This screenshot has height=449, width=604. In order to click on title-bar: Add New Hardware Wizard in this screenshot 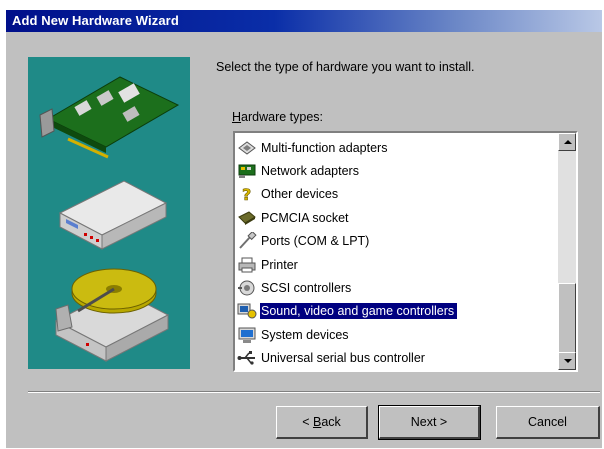, I will do `click(304, 21)`.